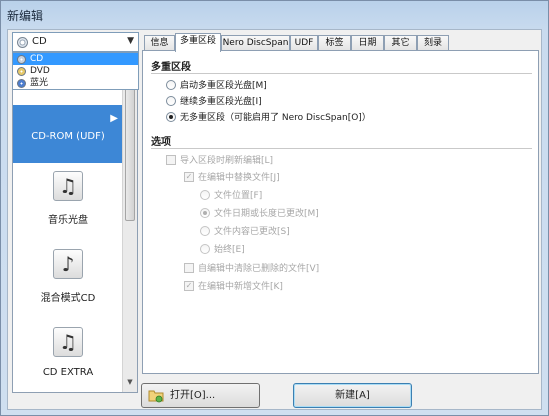  What do you see at coordinates (275, 118) in the screenshot?
I see `option-label: 无多重区段（可能启用了 Nero DiscSpan[O]）` at bounding box center [275, 118].